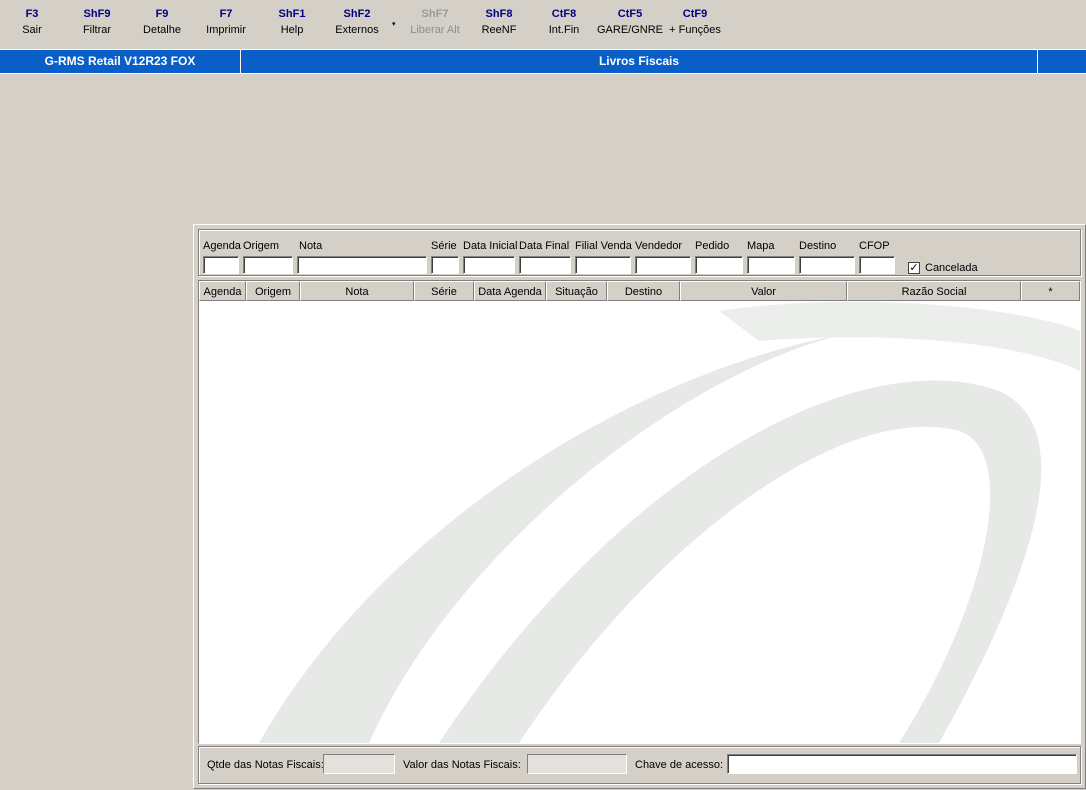  What do you see at coordinates (462, 765) in the screenshot?
I see `valor-notas-label: Valor das Notas Fiscais:` at bounding box center [462, 765].